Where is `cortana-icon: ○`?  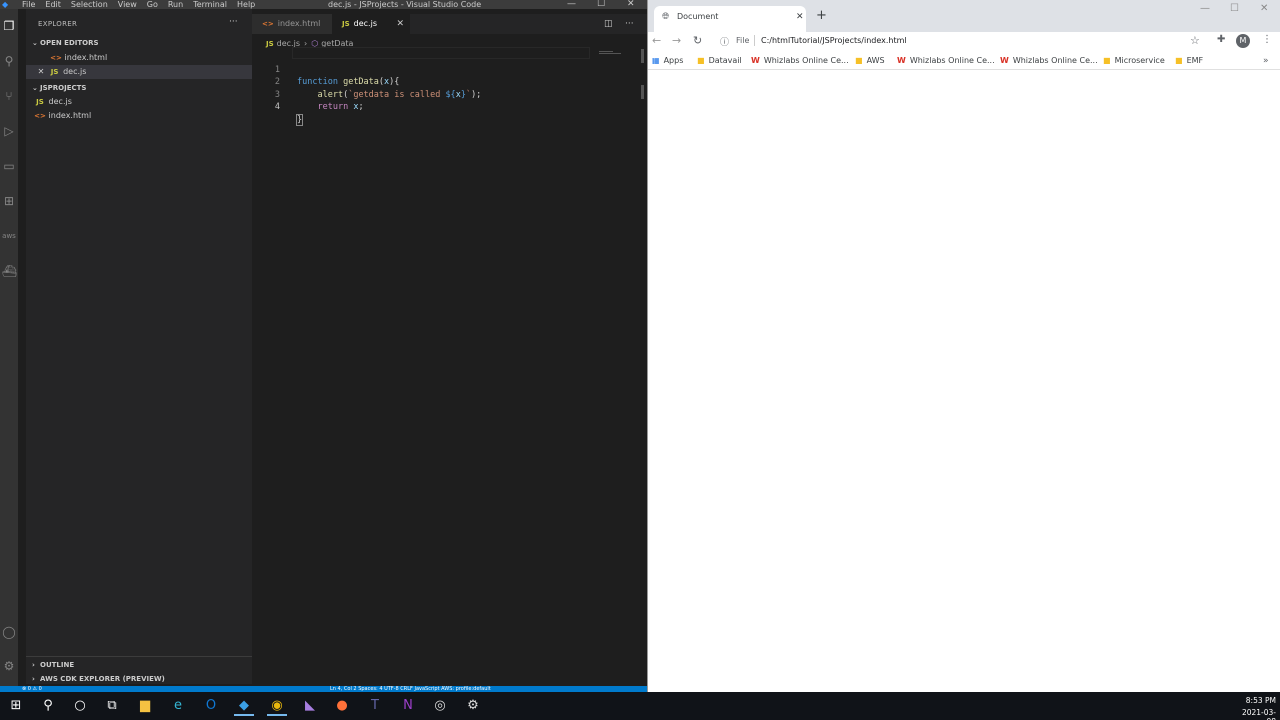
cortana-icon: ○ is located at coordinates (80, 706).